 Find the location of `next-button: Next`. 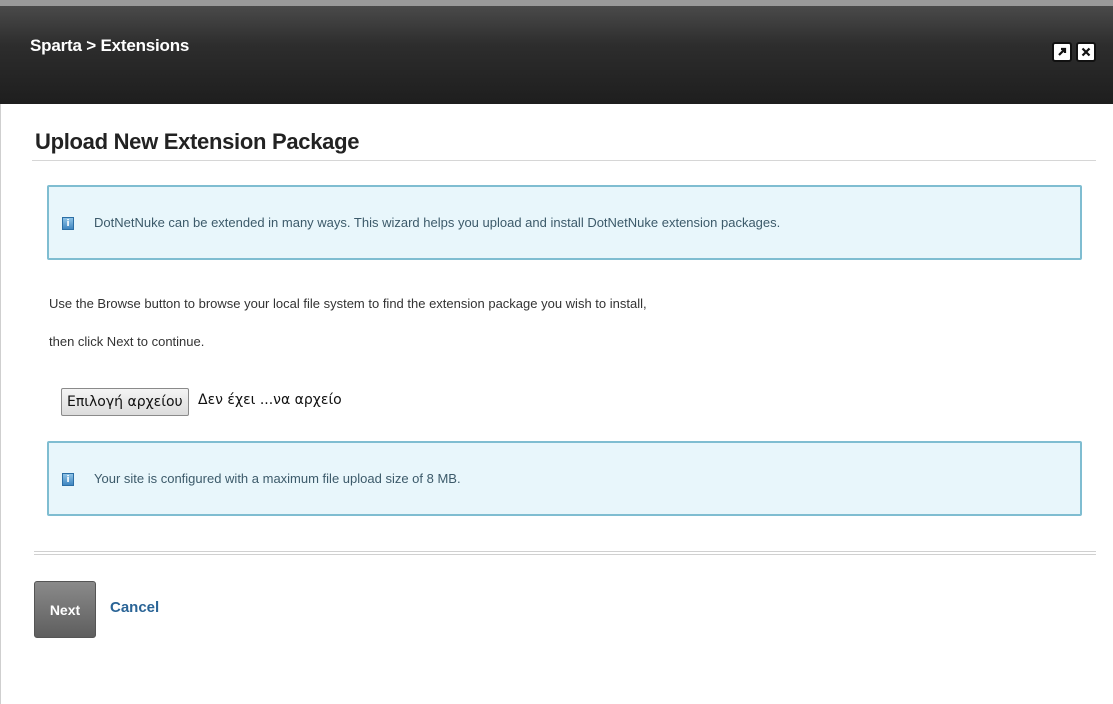

next-button: Next is located at coordinates (65, 609).